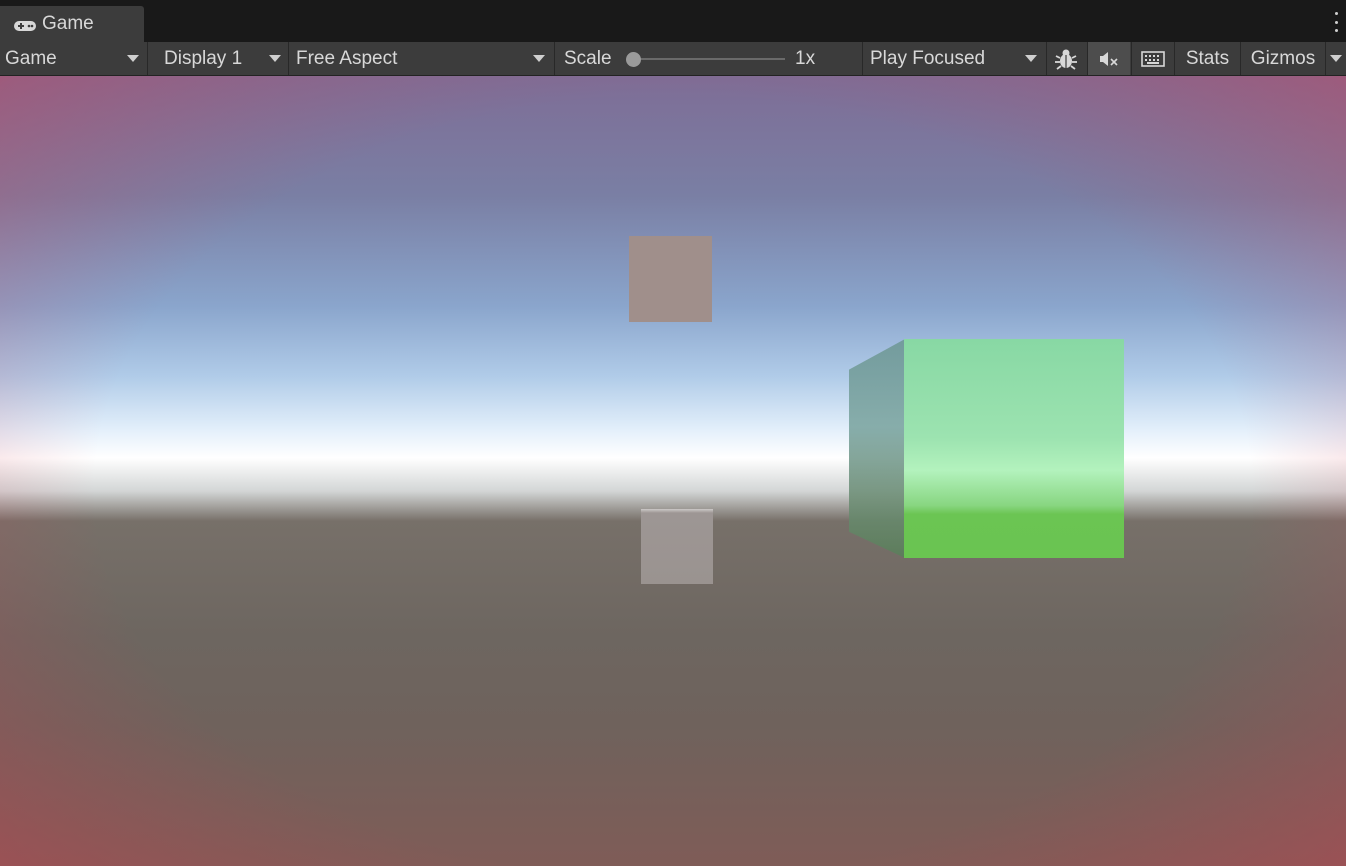  Describe the element at coordinates (422, 58) in the screenshot. I see `aspect-dropdown: Free Aspect` at that location.